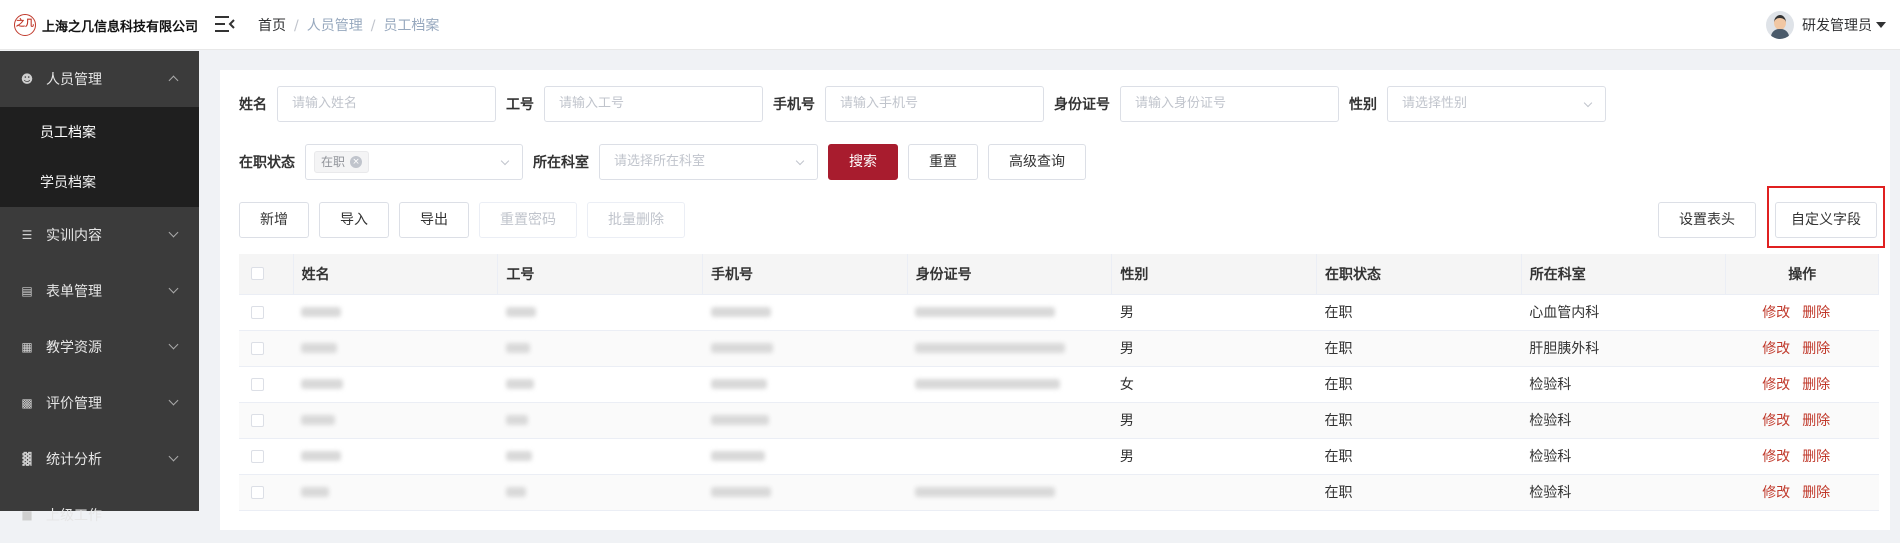 Image resolution: width=1900 pixels, height=543 pixels. I want to click on reset-password-button: 重置密码, so click(528, 220).